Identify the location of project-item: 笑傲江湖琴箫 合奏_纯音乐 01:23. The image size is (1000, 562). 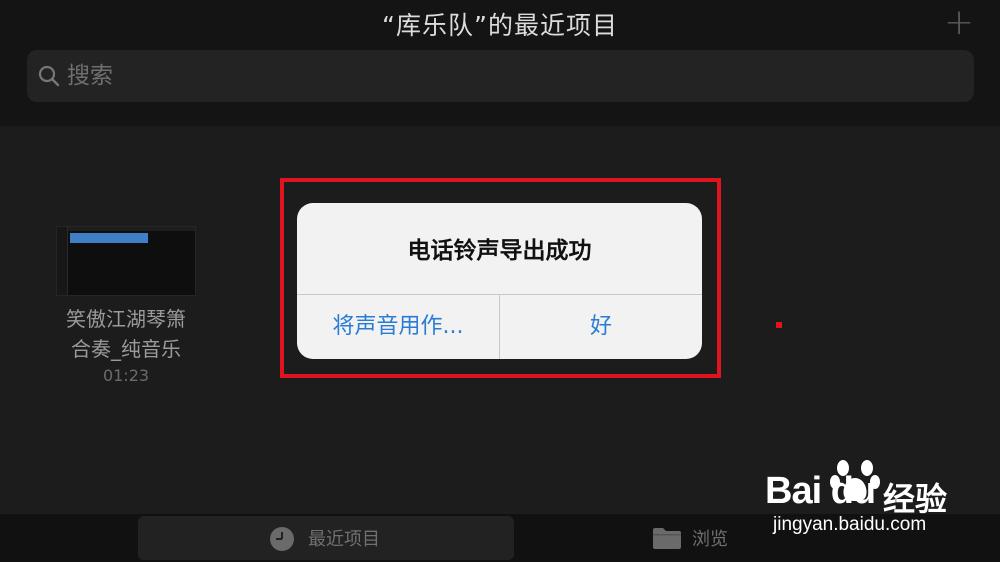
(126, 305).